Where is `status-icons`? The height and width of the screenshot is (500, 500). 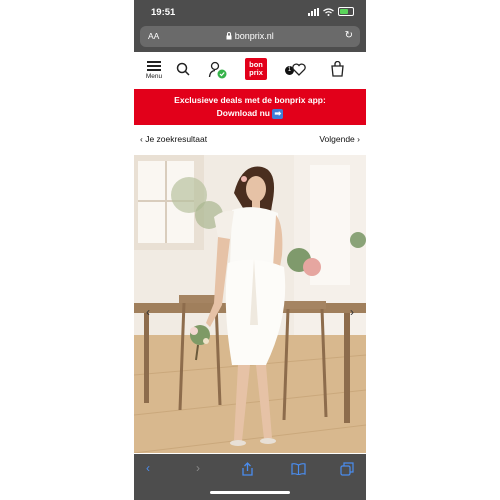
status-icons is located at coordinates (331, 11).